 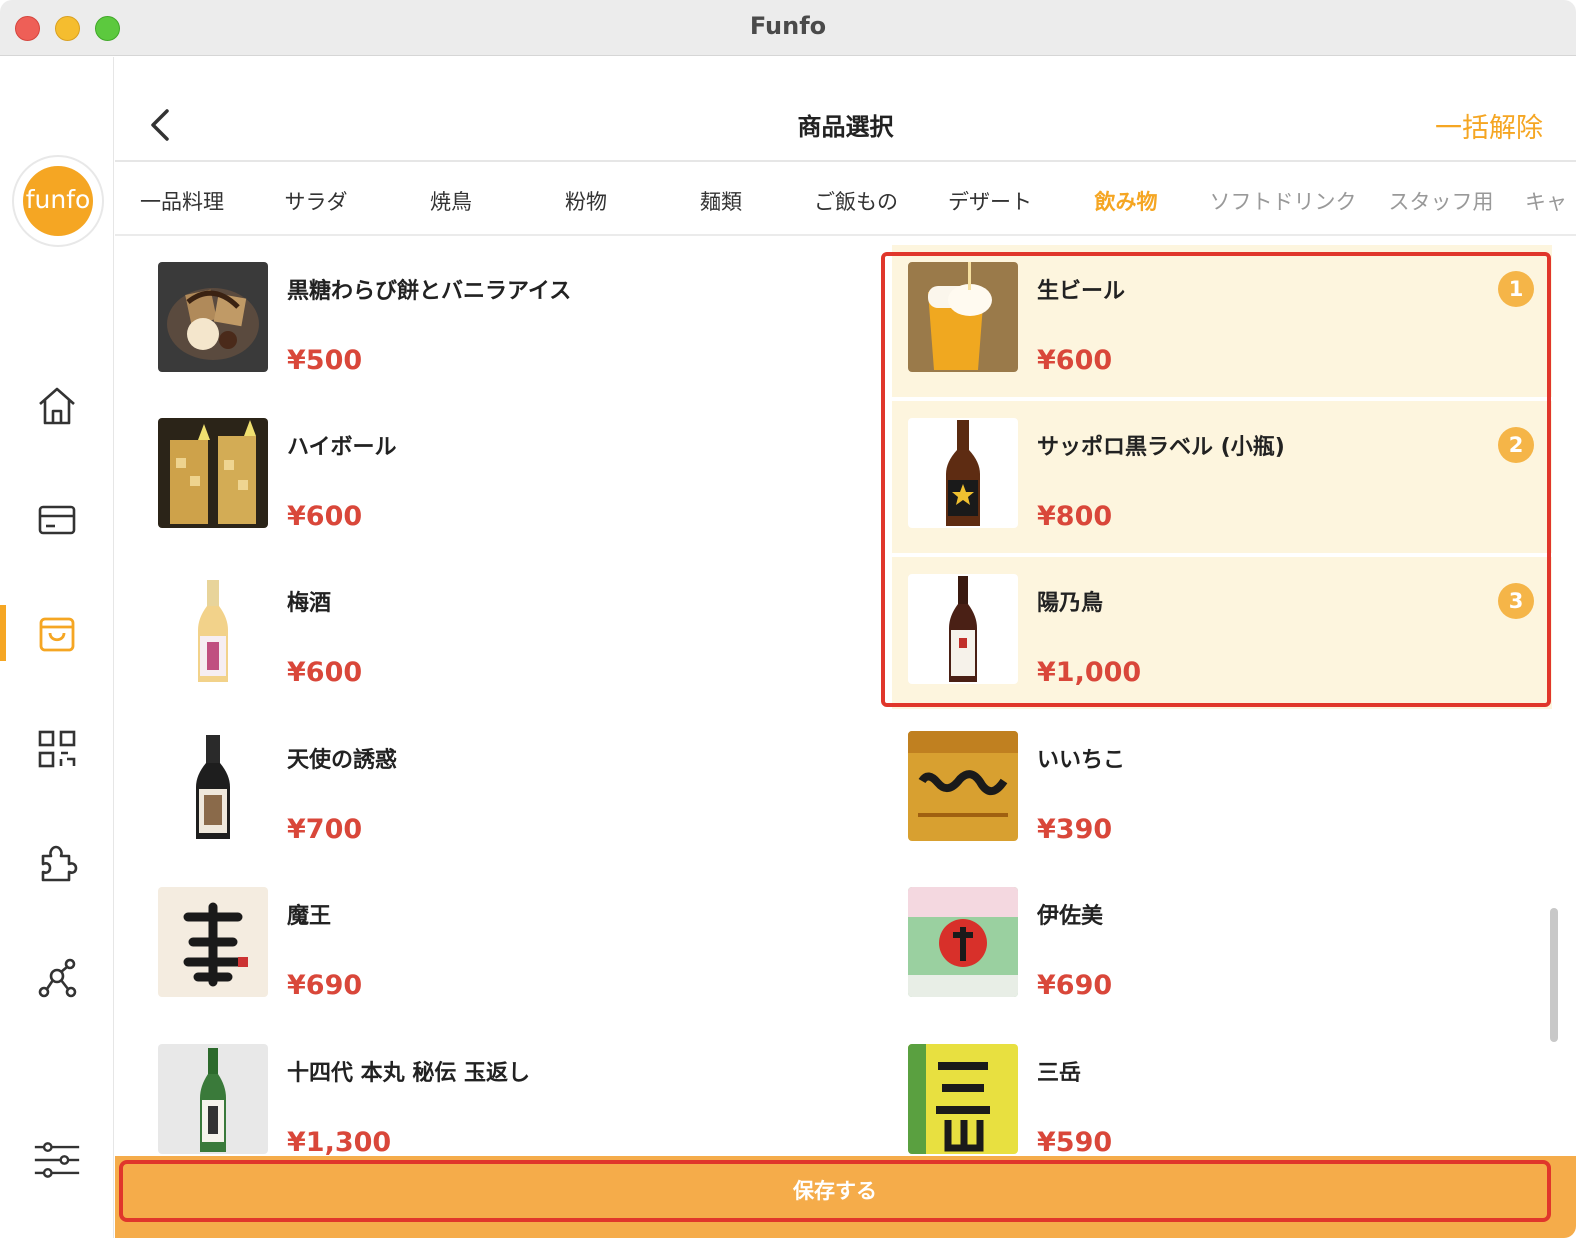 I want to click on product-name: ハイボール, so click(x=342, y=447).